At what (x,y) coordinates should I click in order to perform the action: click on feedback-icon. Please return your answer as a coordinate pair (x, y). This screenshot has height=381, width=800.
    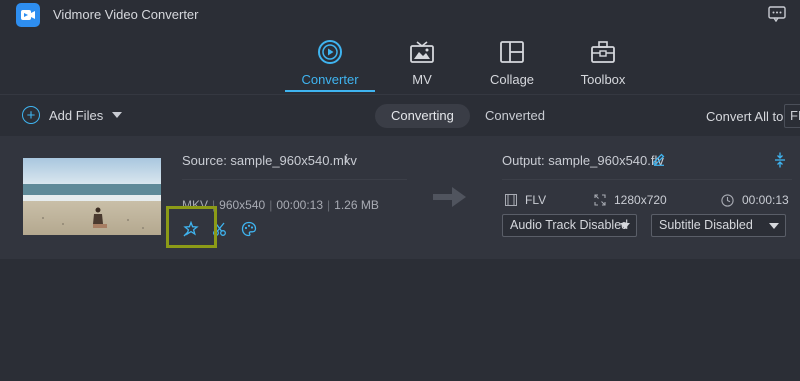
    Looking at the image, I should click on (777, 14).